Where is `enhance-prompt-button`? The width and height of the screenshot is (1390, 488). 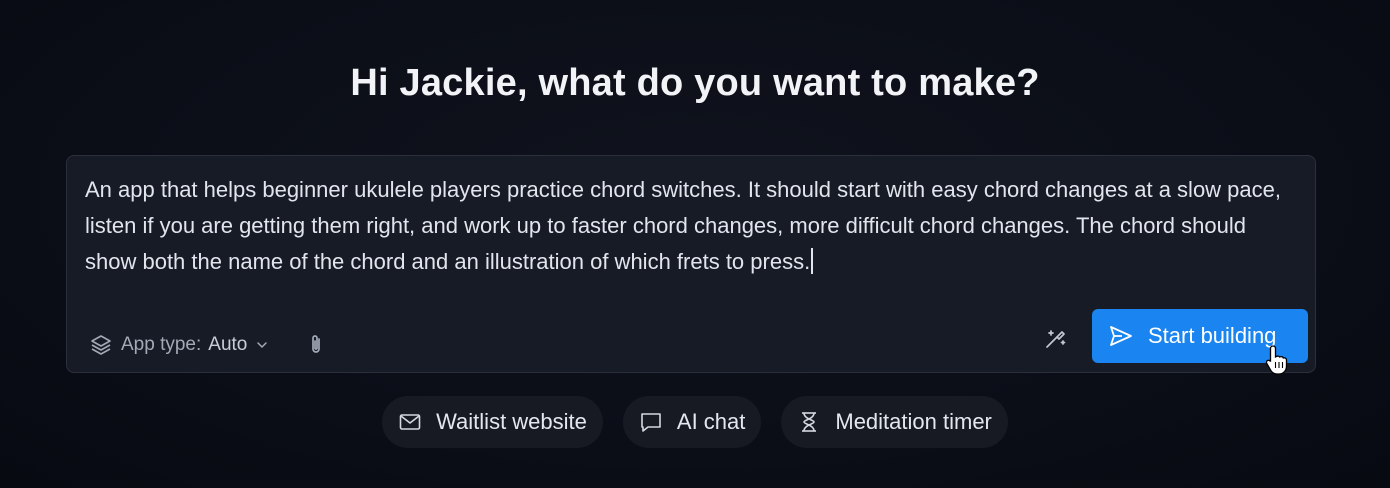
enhance-prompt-button is located at coordinates (1056, 338).